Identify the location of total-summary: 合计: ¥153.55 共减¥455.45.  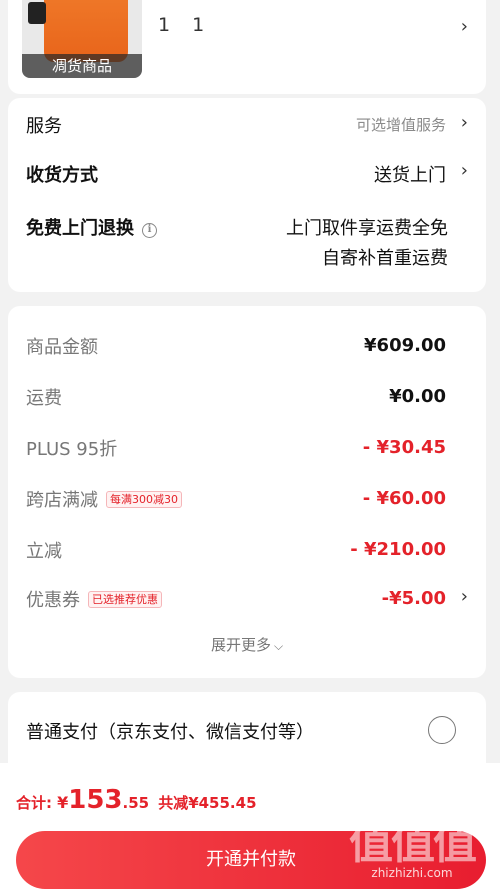
(136, 800).